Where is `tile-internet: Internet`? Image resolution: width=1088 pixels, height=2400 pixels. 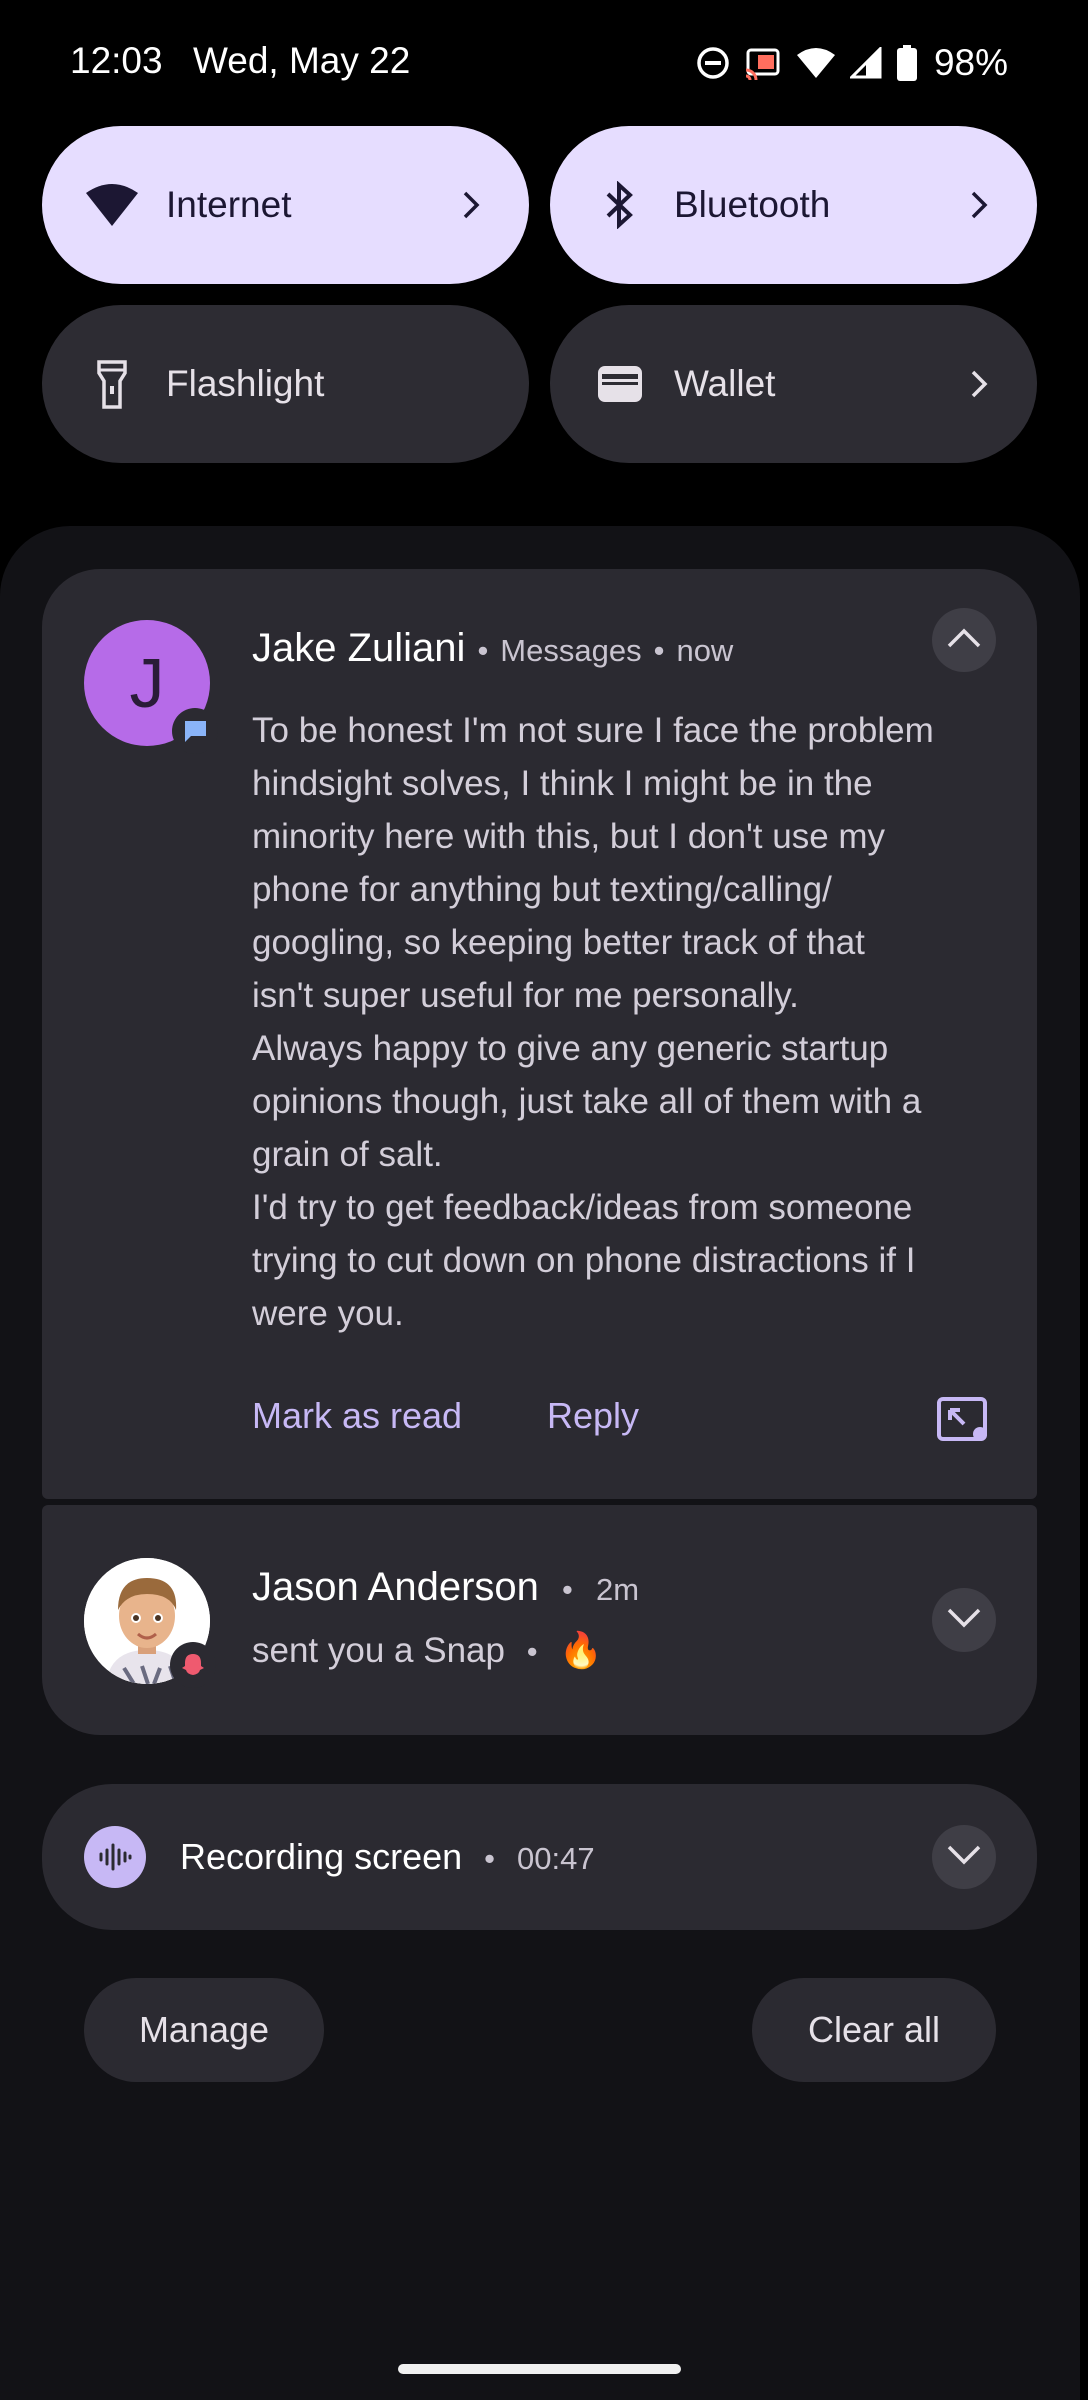 tile-internet: Internet is located at coordinates (285, 205).